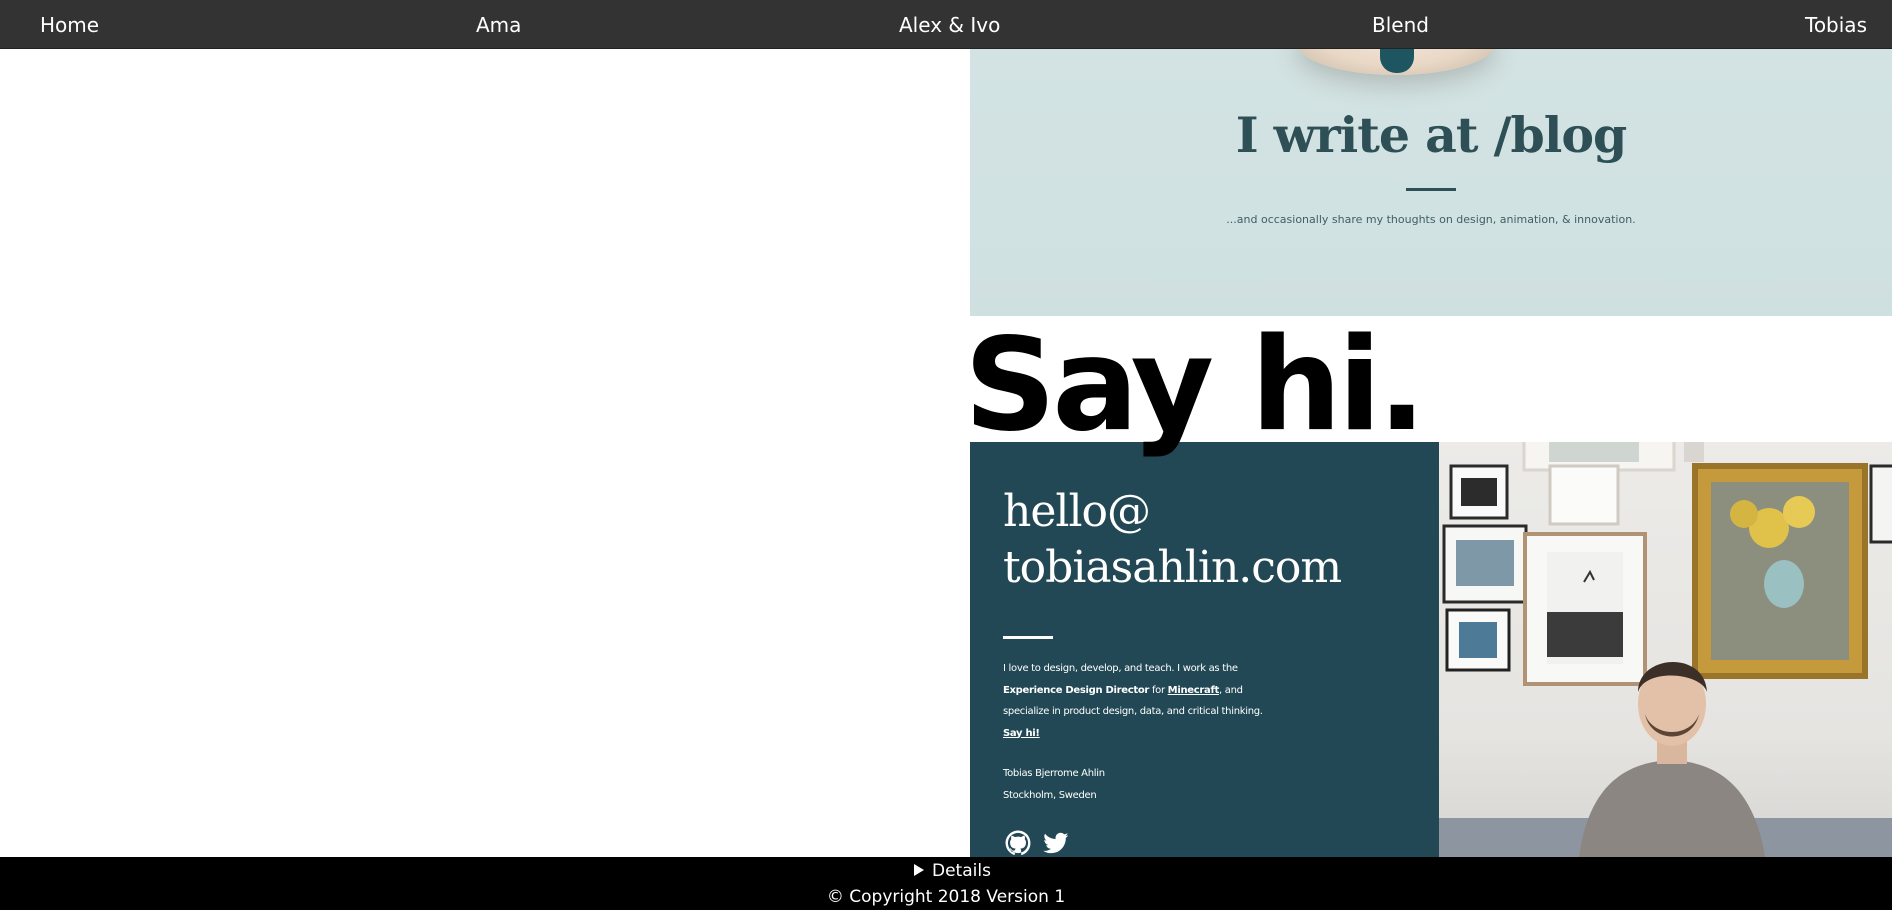 The image size is (1892, 910). What do you see at coordinates (1158, 690) in the screenshot?
I see `bio-for: for` at bounding box center [1158, 690].